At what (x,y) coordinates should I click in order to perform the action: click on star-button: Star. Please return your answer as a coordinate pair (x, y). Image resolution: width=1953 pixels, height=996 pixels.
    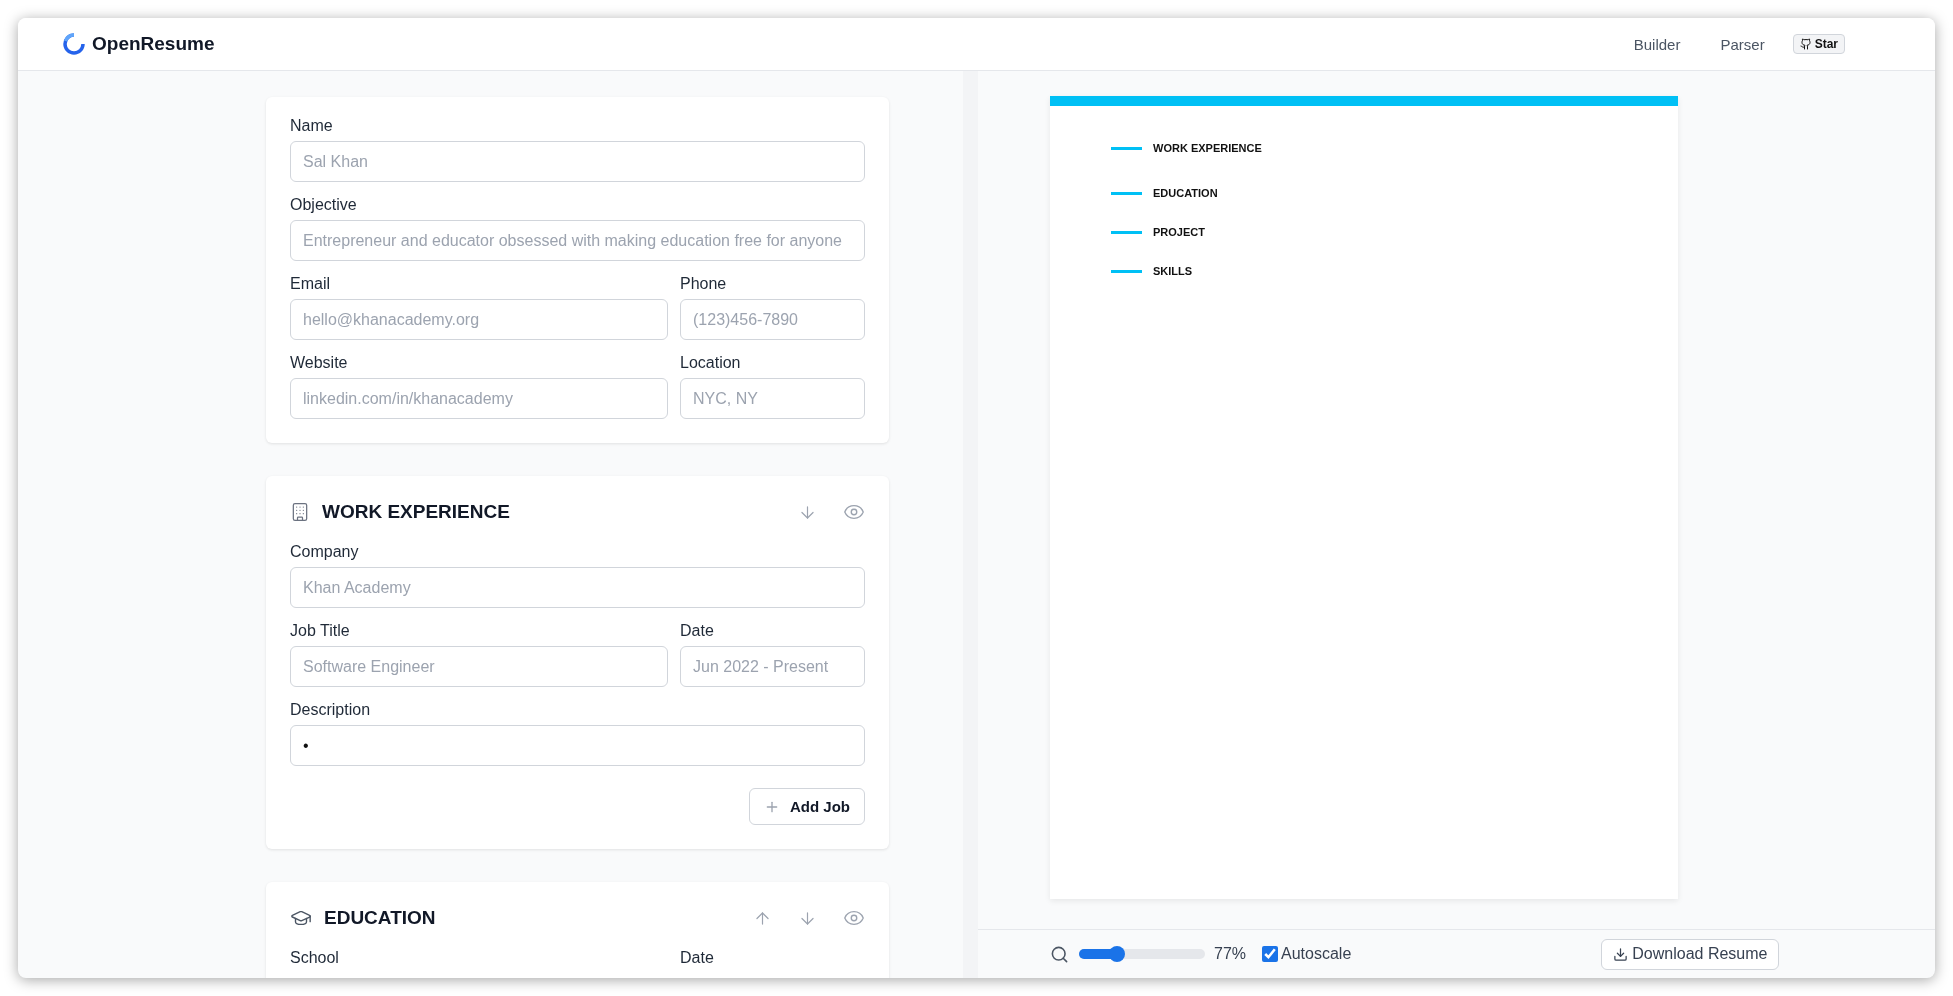
    Looking at the image, I should click on (1818, 44).